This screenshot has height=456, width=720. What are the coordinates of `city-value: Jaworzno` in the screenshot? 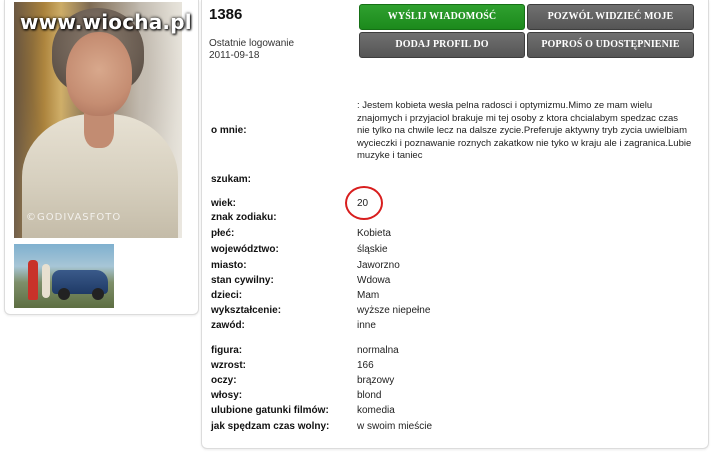 It's located at (378, 265).